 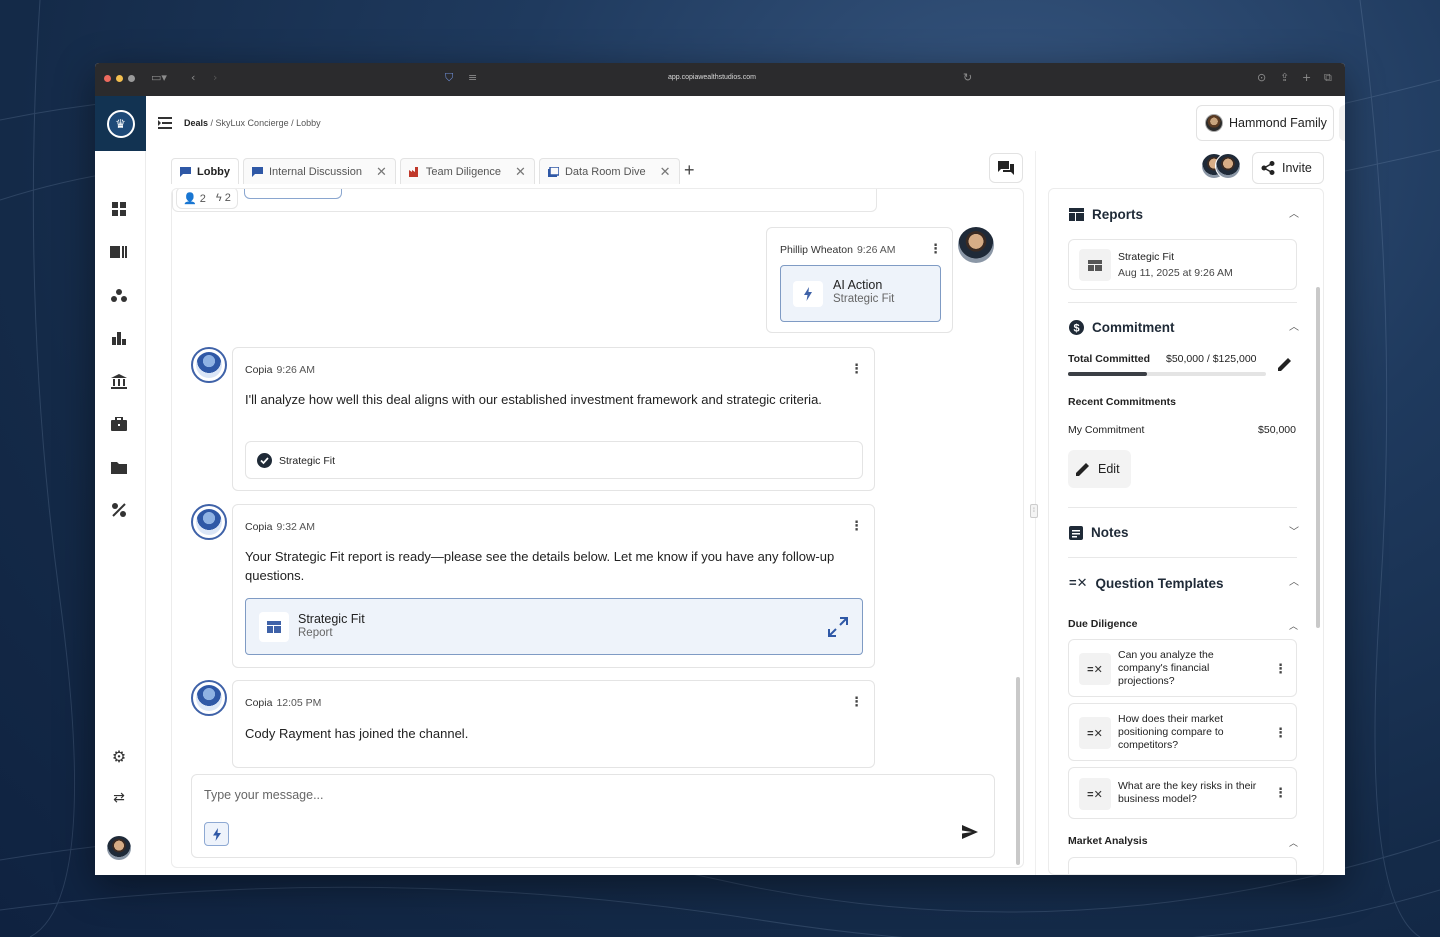 I want to click on ai-action-card: AI Action Strategic Fit, so click(x=860, y=293).